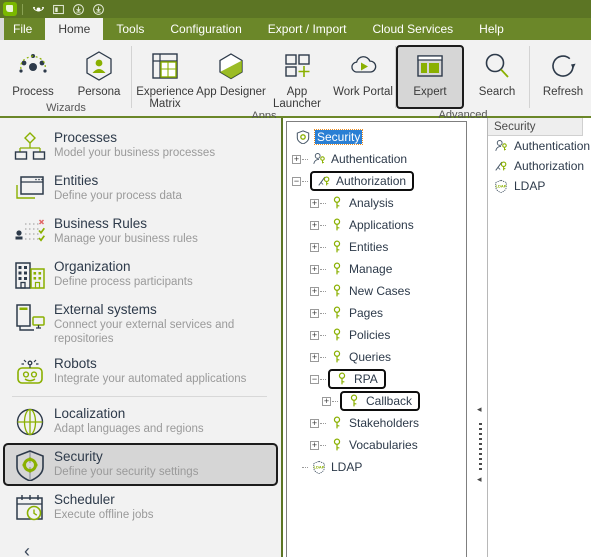 This screenshot has width=591, height=557. Describe the element at coordinates (563, 92) in the screenshot. I see `ribbon-button-label: Refresh` at that location.